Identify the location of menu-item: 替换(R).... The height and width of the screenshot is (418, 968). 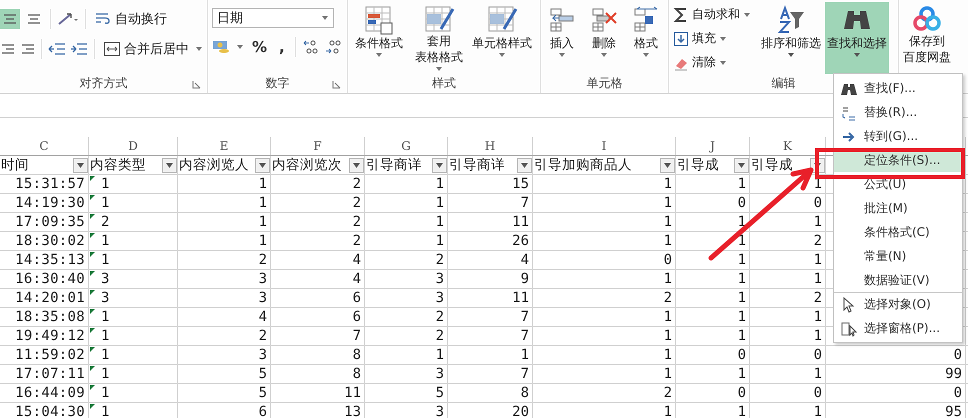
(898, 112).